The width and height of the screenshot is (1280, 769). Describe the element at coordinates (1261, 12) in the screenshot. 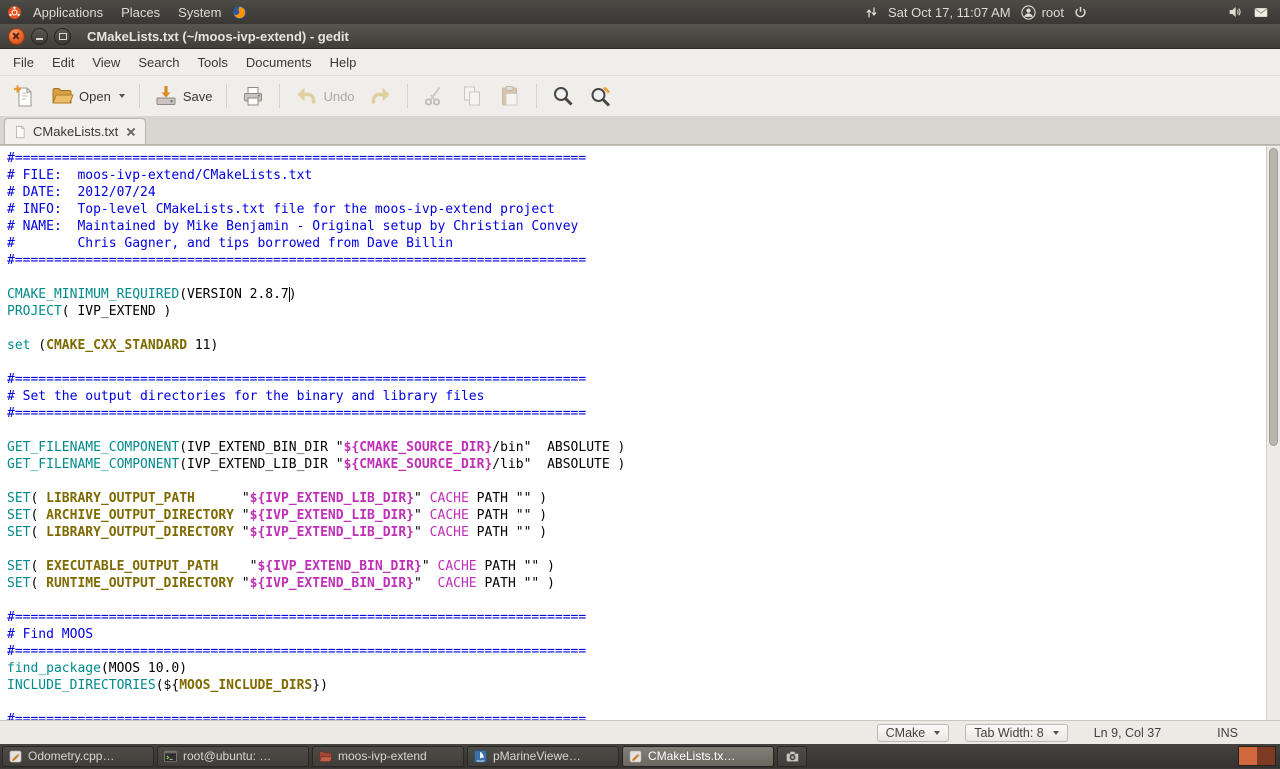

I see `mail-icon` at that location.